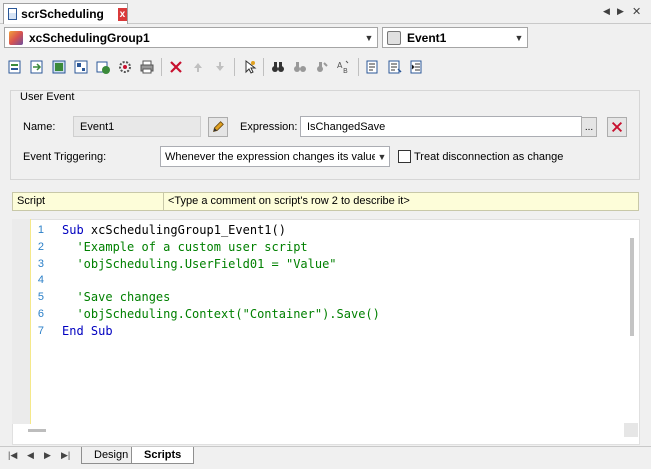 The width and height of the screenshot is (651, 469). I want to click on code-line: 'Example of a custom user script, so click(184, 247).